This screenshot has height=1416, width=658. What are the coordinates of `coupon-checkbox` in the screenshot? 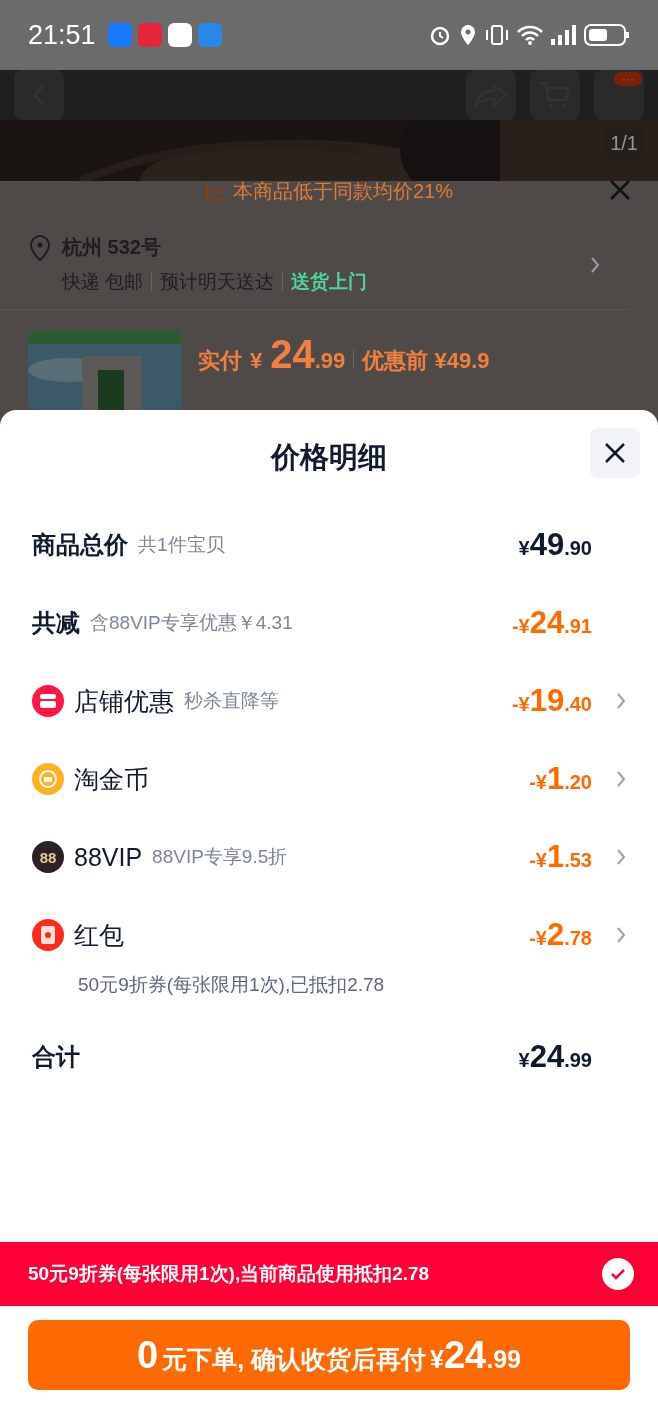 It's located at (618, 1274).